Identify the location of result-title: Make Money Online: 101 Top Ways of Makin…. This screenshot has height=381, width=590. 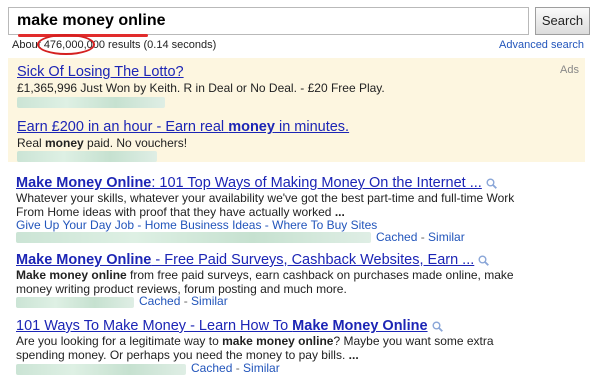
(256, 183).